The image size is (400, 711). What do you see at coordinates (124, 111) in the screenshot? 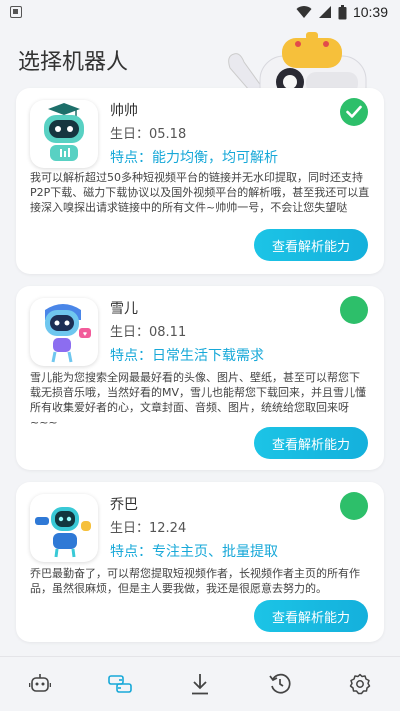
I see `bot-name: 帅帅` at bounding box center [124, 111].